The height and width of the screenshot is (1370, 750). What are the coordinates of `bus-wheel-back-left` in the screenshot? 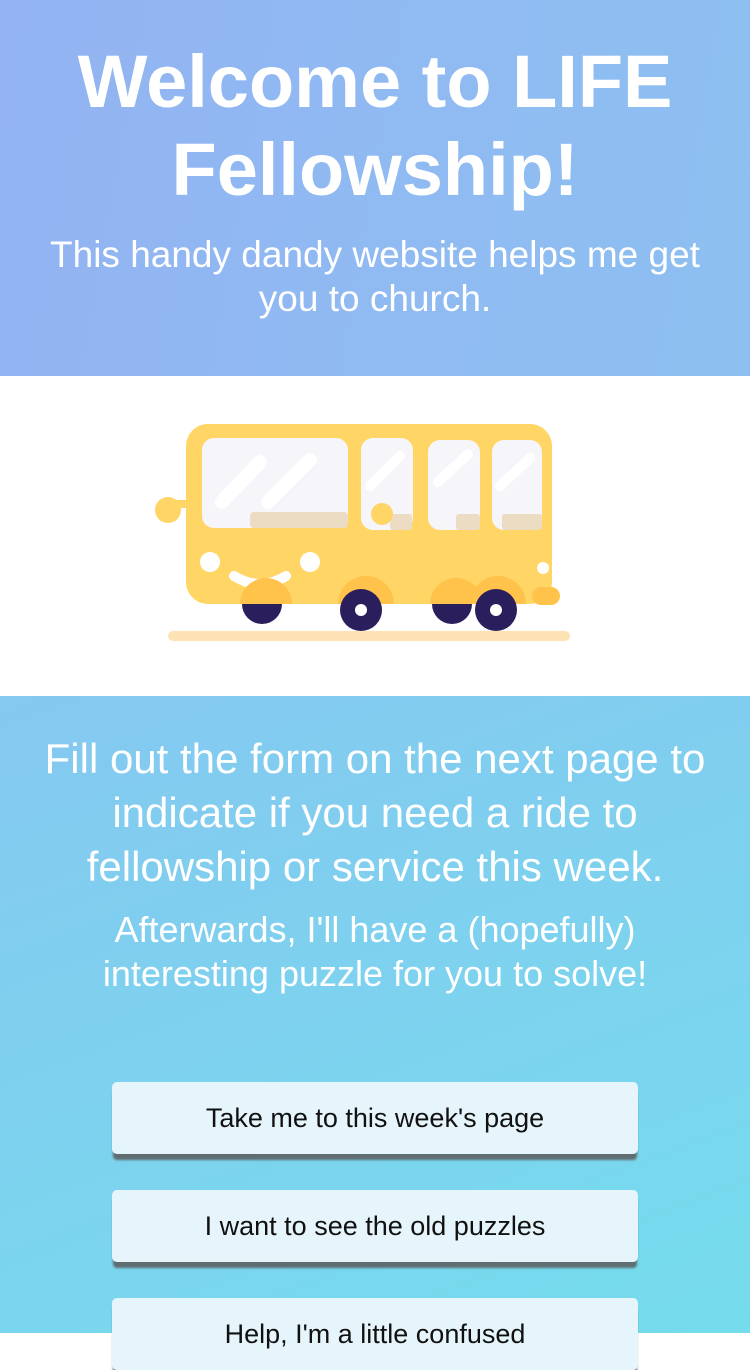 It's located at (262, 614).